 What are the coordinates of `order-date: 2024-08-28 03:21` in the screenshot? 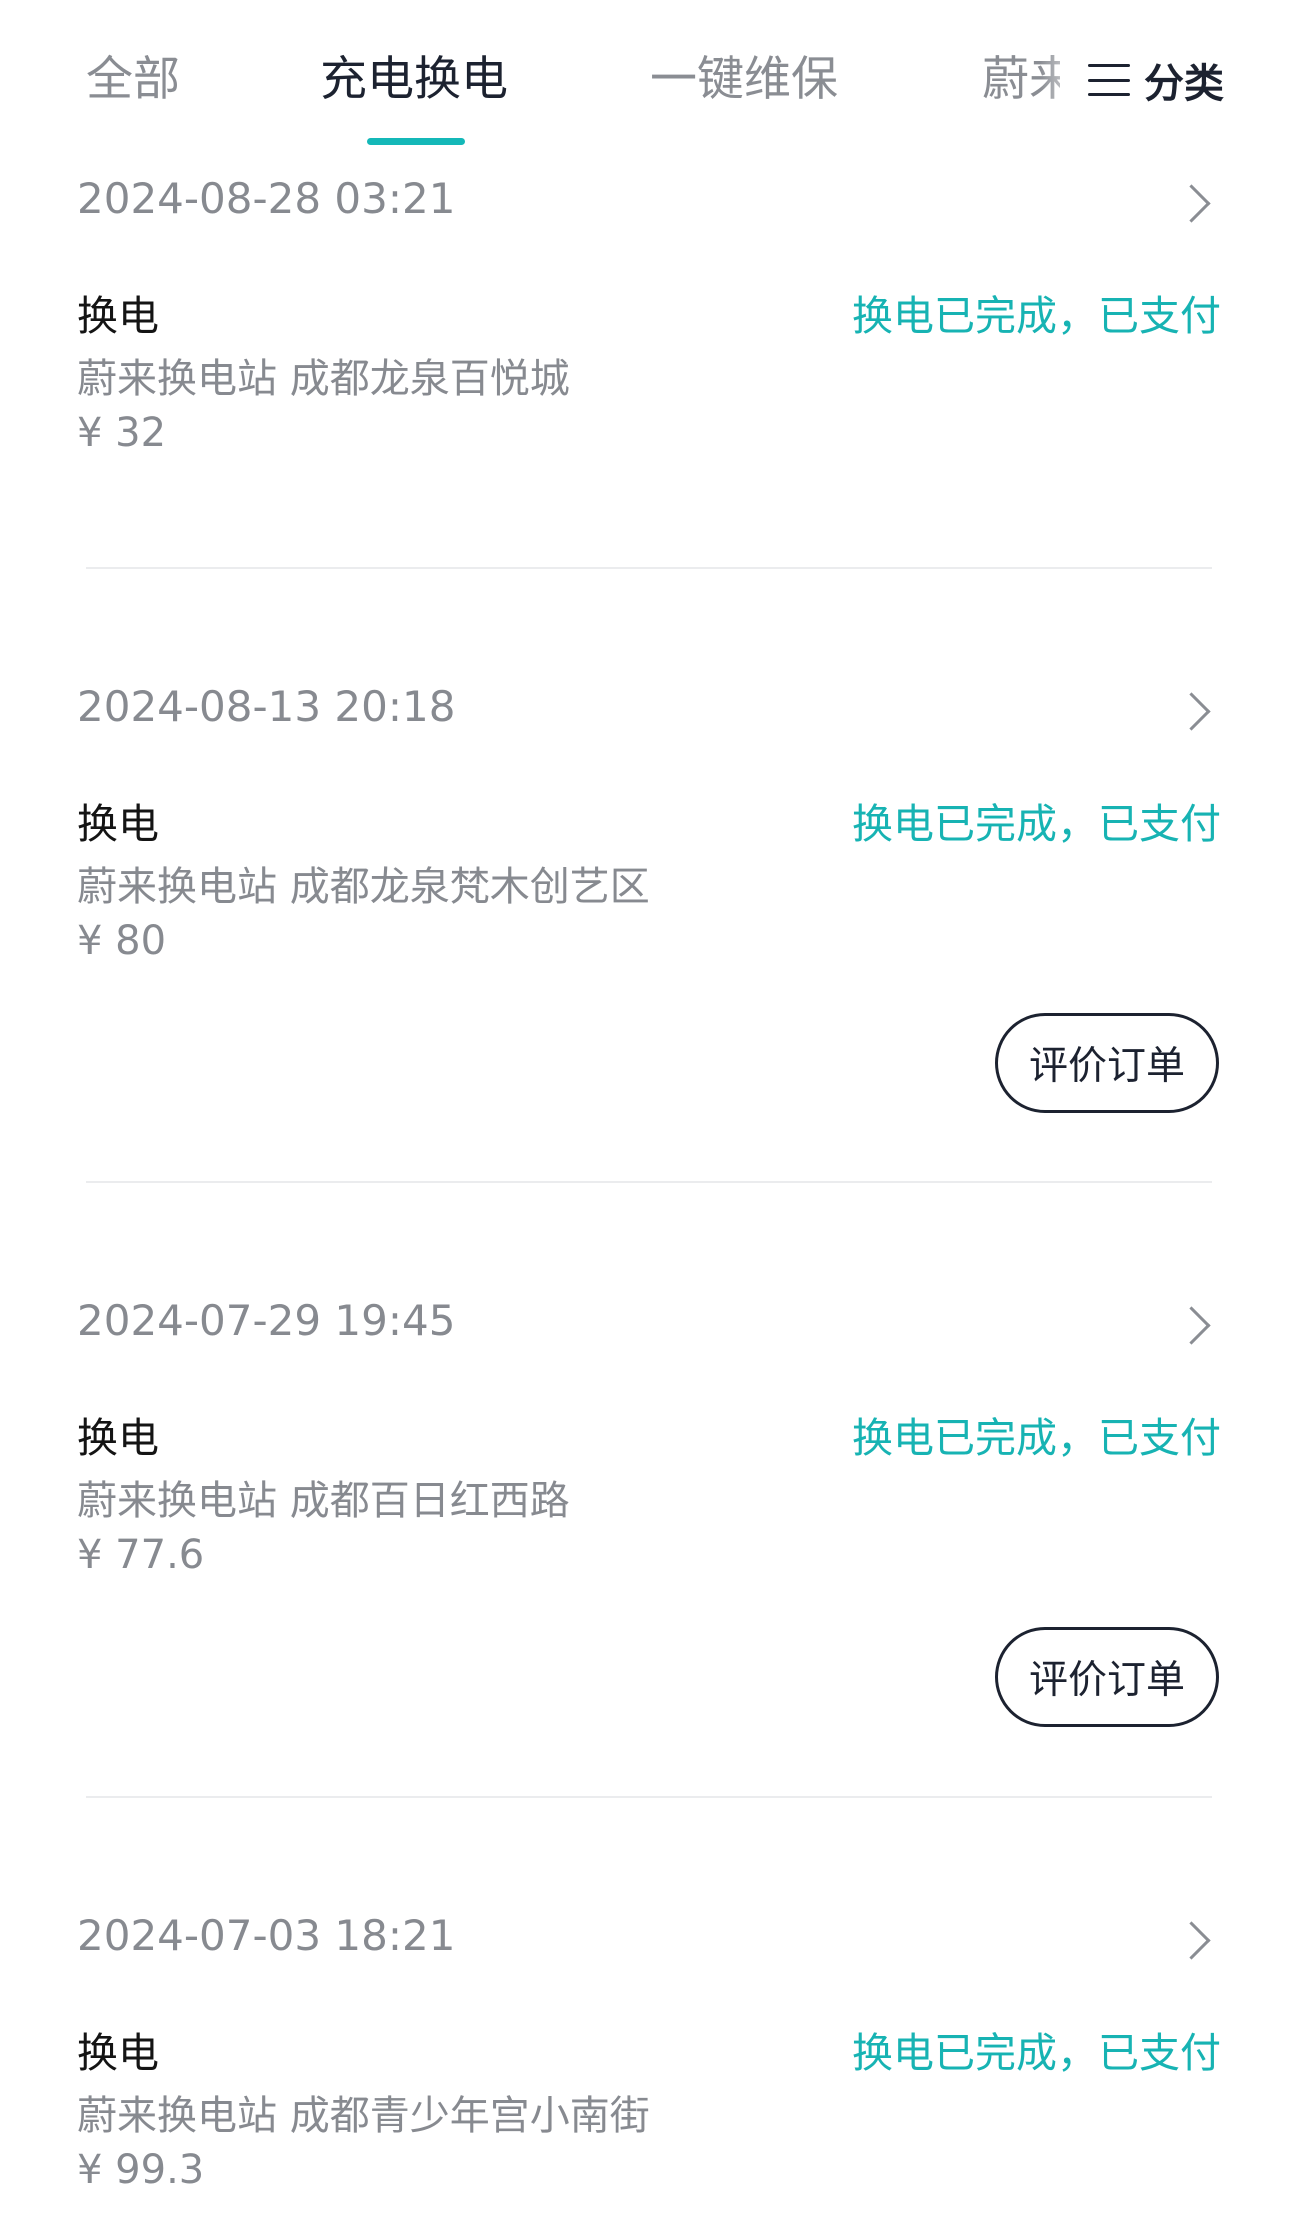 It's located at (266, 198).